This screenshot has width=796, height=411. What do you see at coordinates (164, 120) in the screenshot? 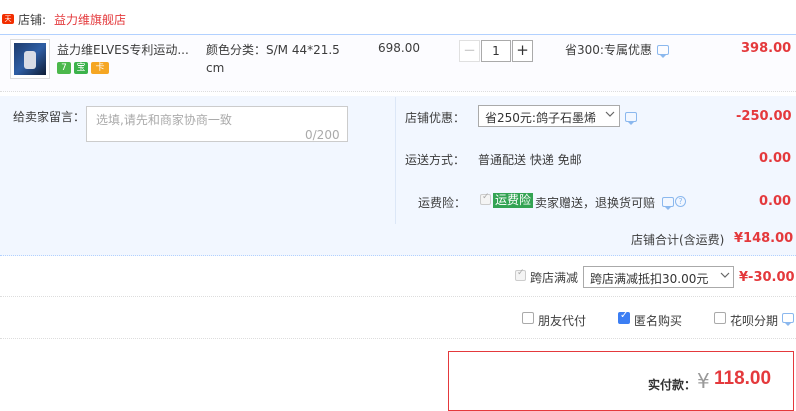
I see `memo-placeholder: 选填,请先和商家协商一致` at bounding box center [164, 120].